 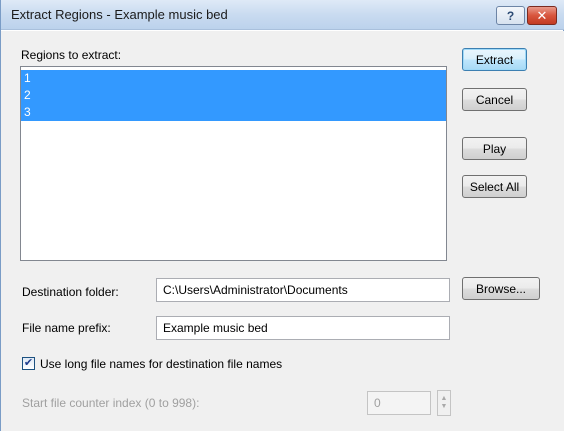 What do you see at coordinates (233, 112) in the screenshot?
I see `list-item: 3` at bounding box center [233, 112].